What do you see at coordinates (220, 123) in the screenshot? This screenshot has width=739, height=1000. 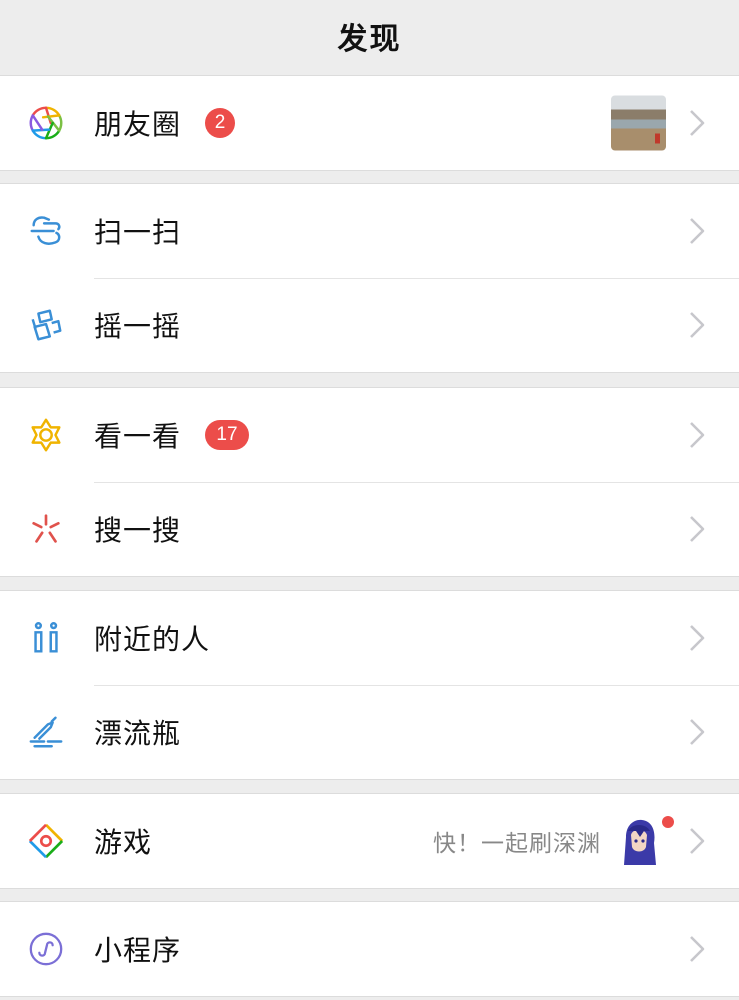 I see `moments-badge: 2` at bounding box center [220, 123].